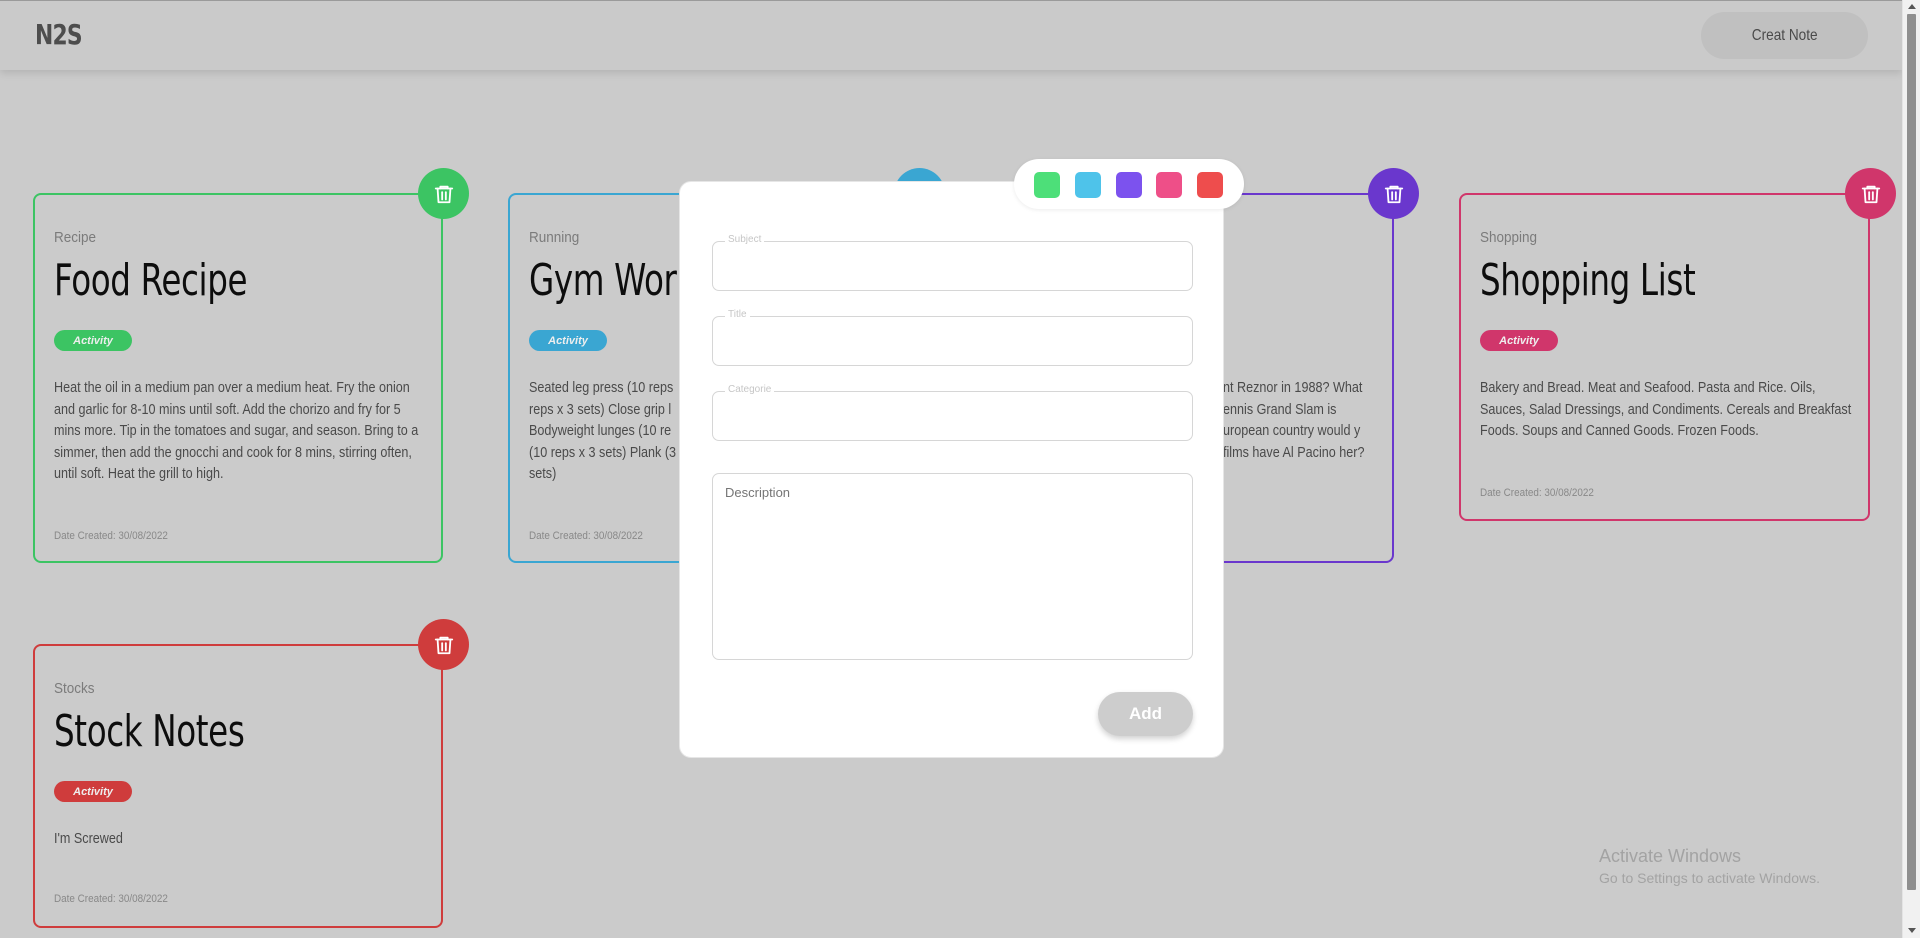 Image resolution: width=1920 pixels, height=938 pixels. Describe the element at coordinates (74, 688) in the screenshot. I see `note-subject: Stocks` at that location.